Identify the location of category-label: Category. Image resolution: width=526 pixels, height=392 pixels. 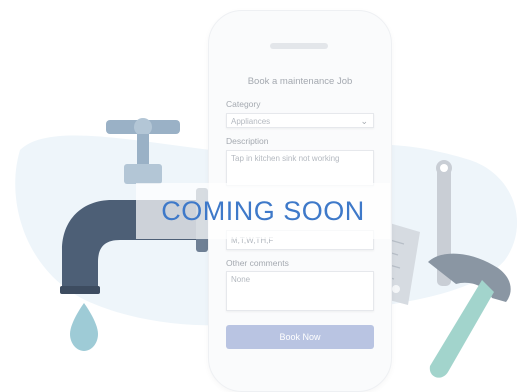
(243, 104).